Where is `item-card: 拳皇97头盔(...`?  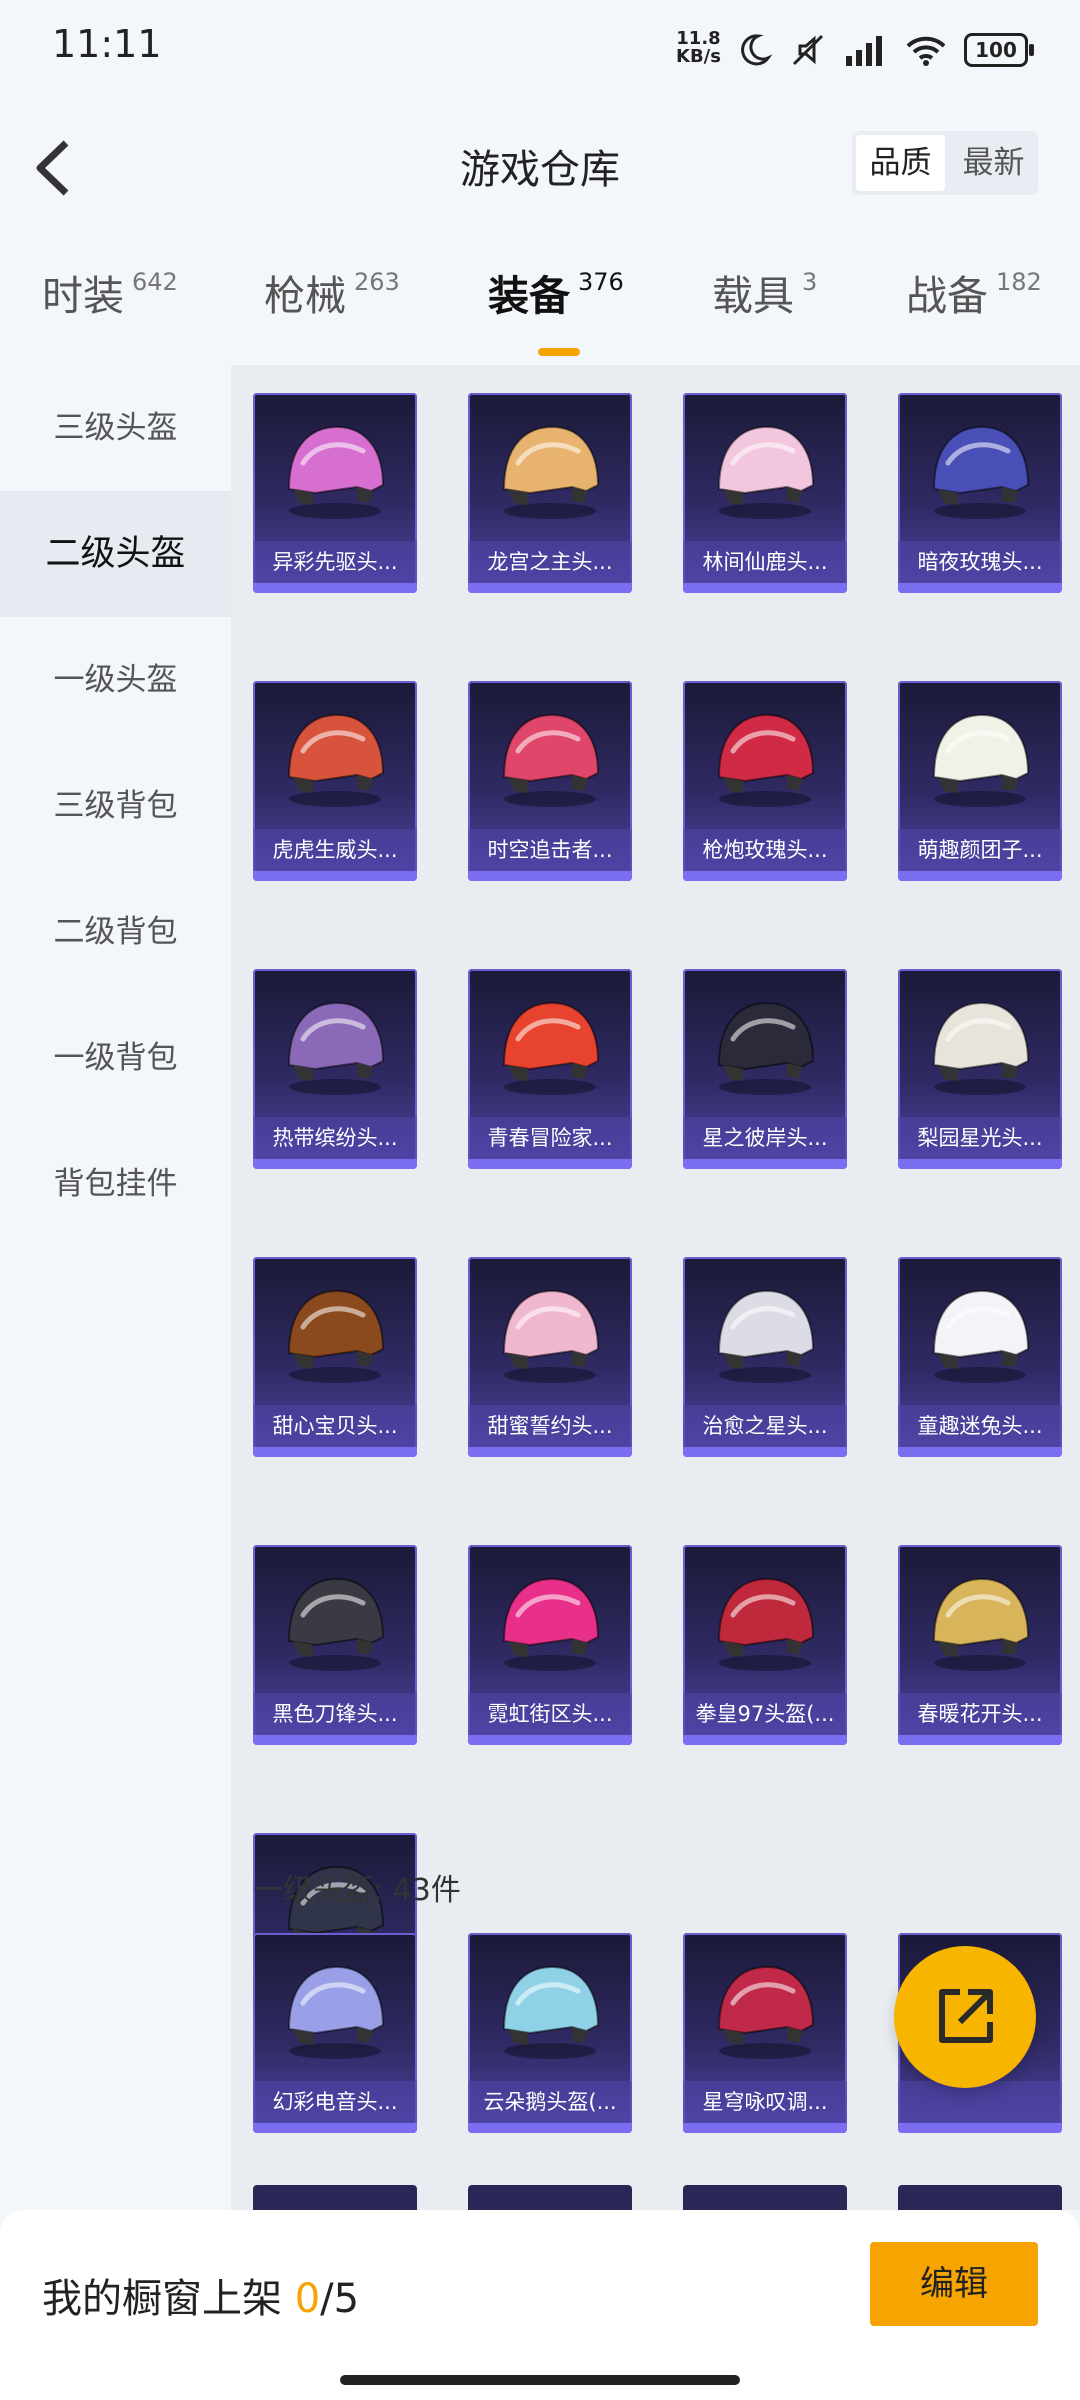 item-card: 拳皇97头盔(... is located at coordinates (765, 1645).